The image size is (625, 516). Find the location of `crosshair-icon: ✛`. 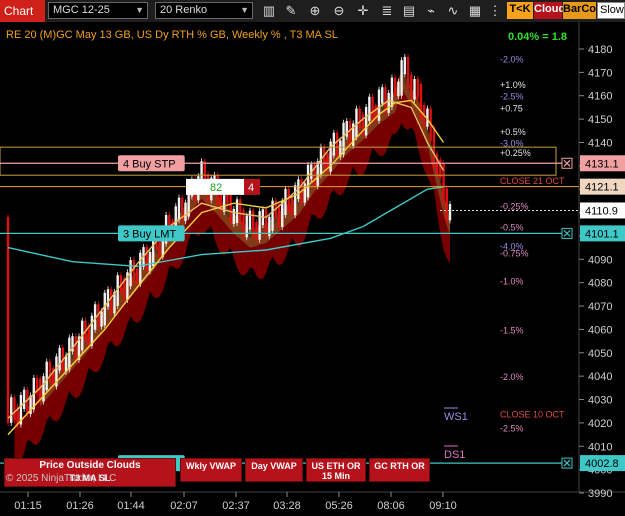

crosshair-icon: ✛ is located at coordinates (363, 10).